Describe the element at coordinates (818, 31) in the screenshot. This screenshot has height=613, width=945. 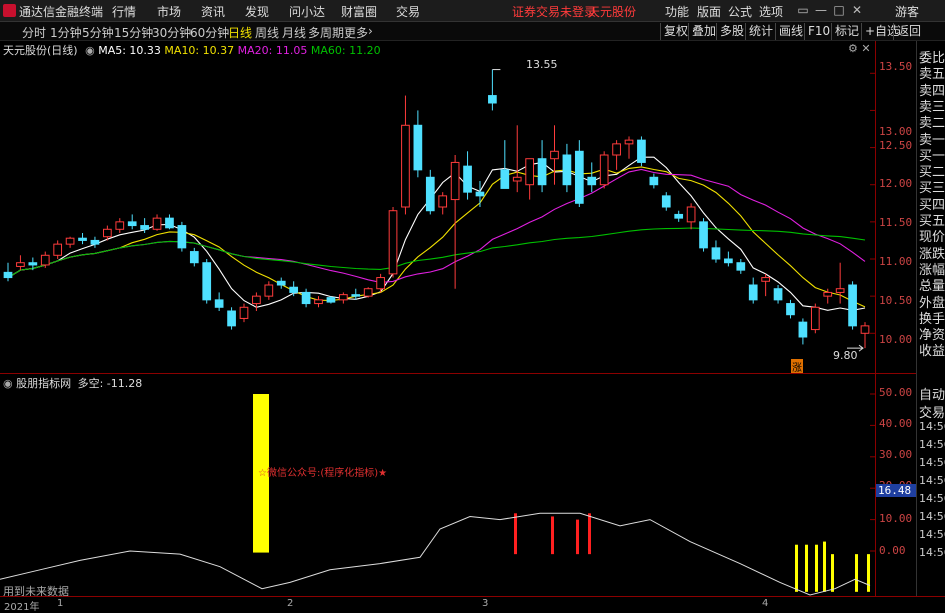
I see `f10-button: F10` at that location.